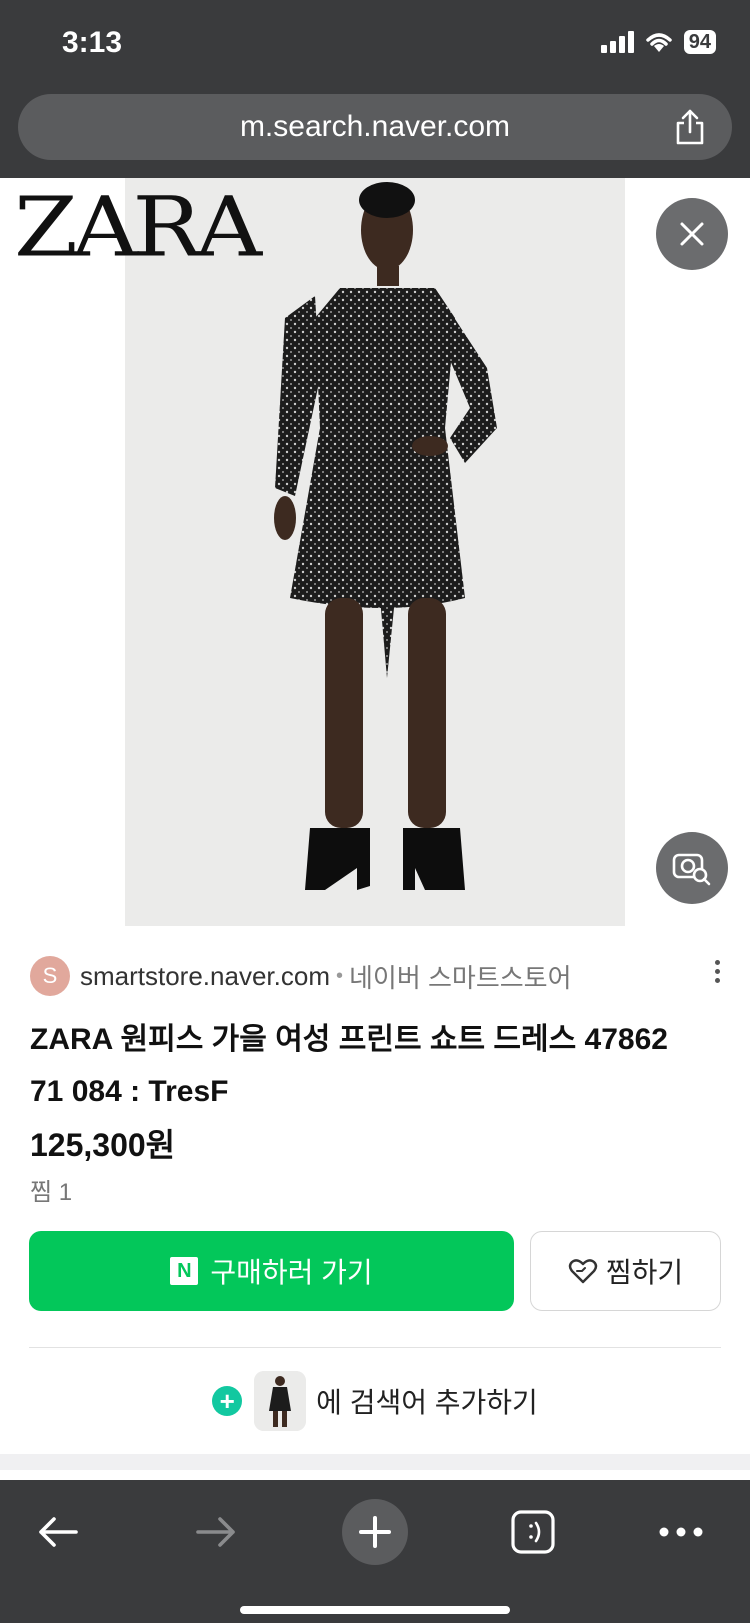 The height and width of the screenshot is (1623, 750). I want to click on tabs-button, so click(533, 1532).